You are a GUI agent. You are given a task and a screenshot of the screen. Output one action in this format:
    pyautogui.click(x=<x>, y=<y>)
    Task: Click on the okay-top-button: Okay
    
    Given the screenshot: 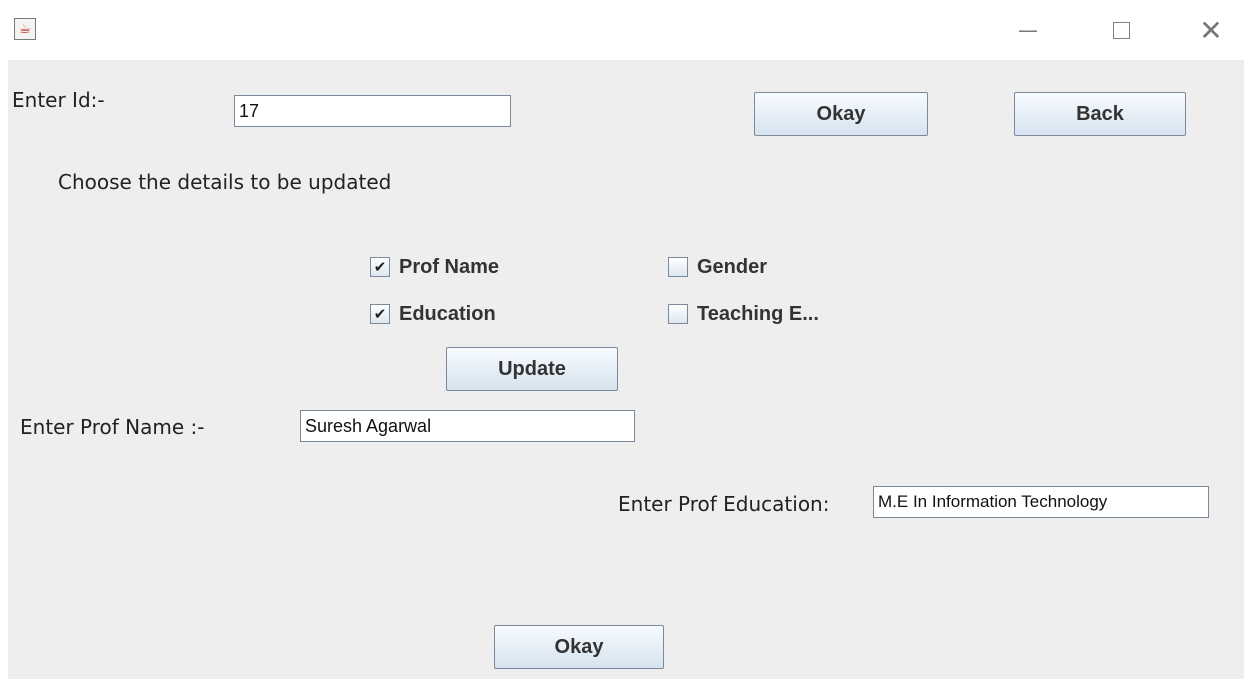 What is the action you would take?
    pyautogui.click(x=841, y=114)
    